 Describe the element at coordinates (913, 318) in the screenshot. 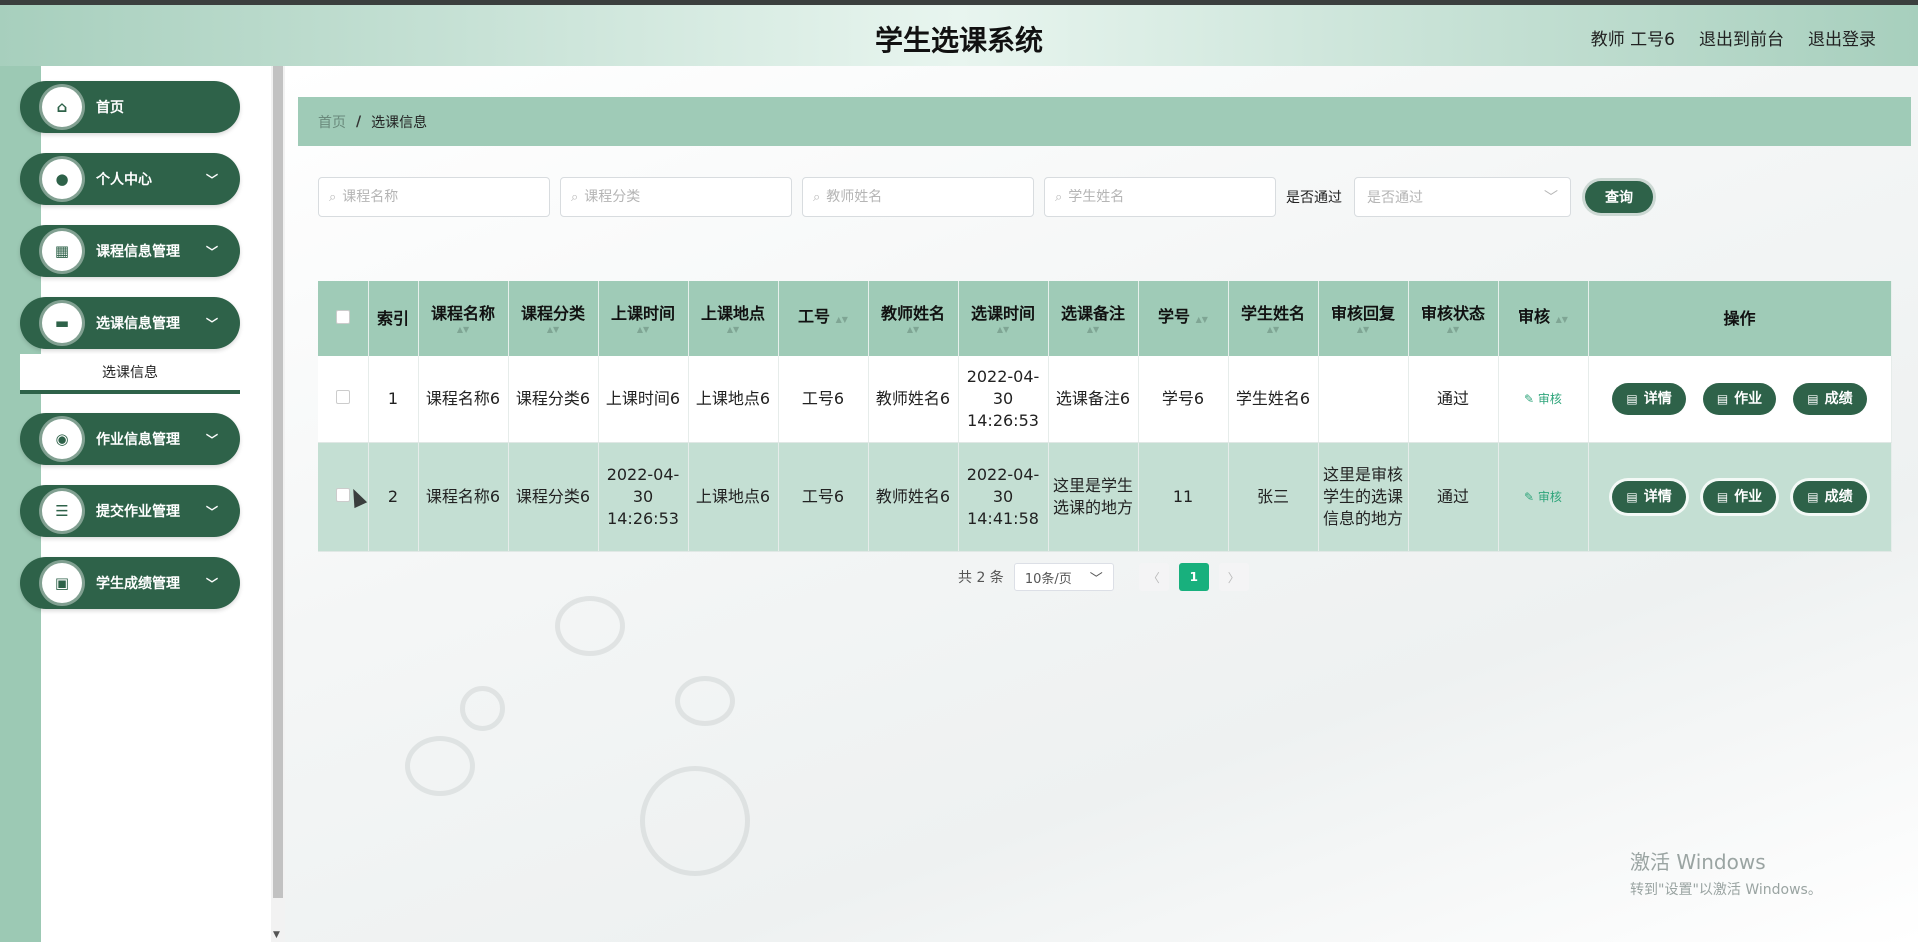

I see `column-header: 教师姓名 ▲▼` at that location.